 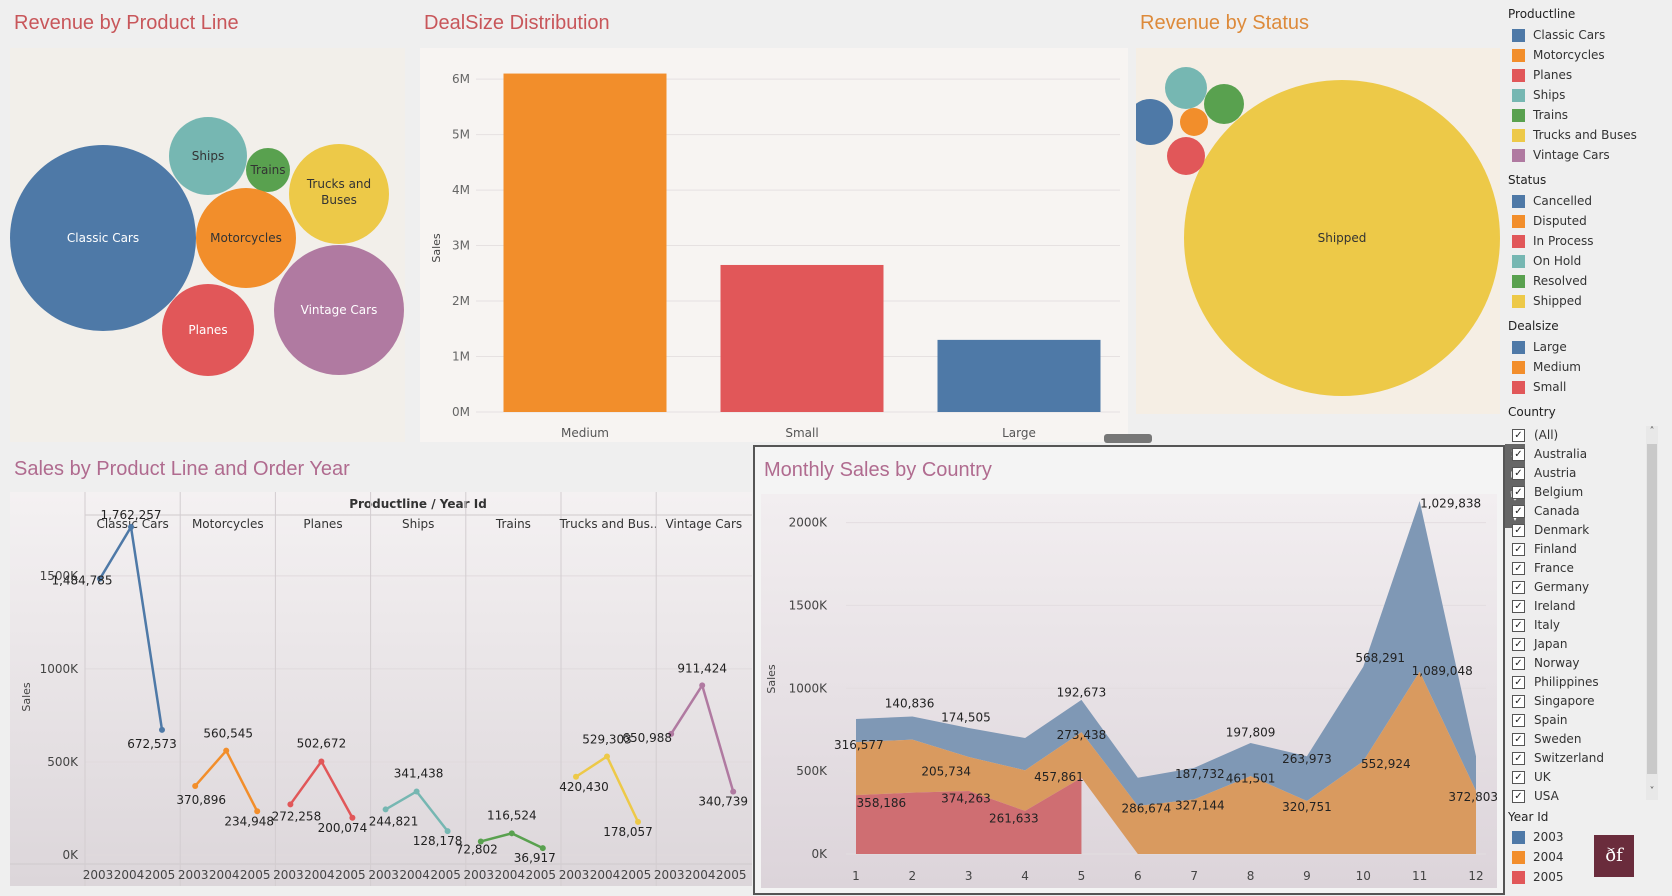 I want to click on legend-item-status: In Process, so click(x=1552, y=241).